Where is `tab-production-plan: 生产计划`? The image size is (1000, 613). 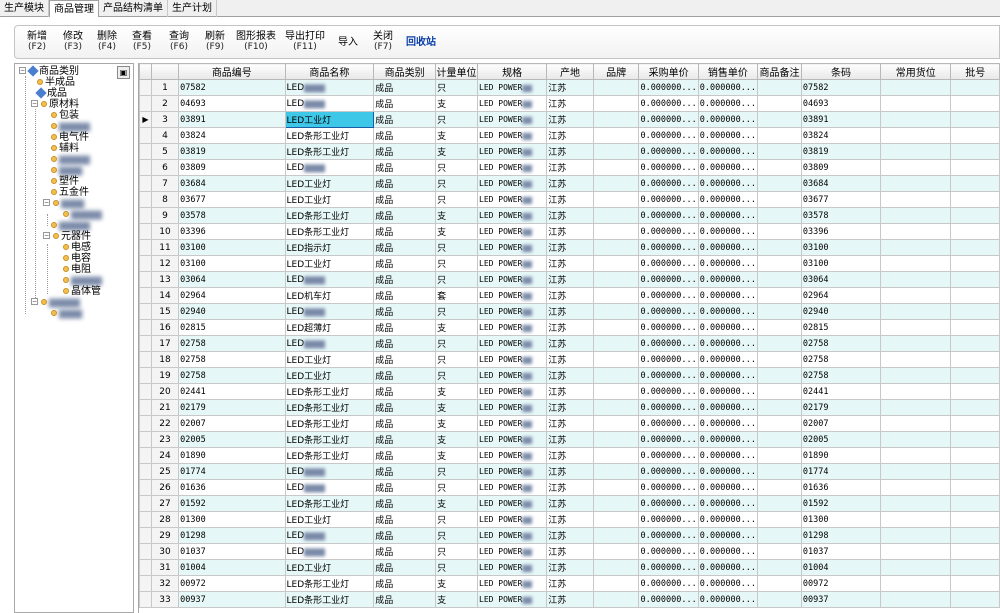 tab-production-plan: 生产计划 is located at coordinates (192, 8).